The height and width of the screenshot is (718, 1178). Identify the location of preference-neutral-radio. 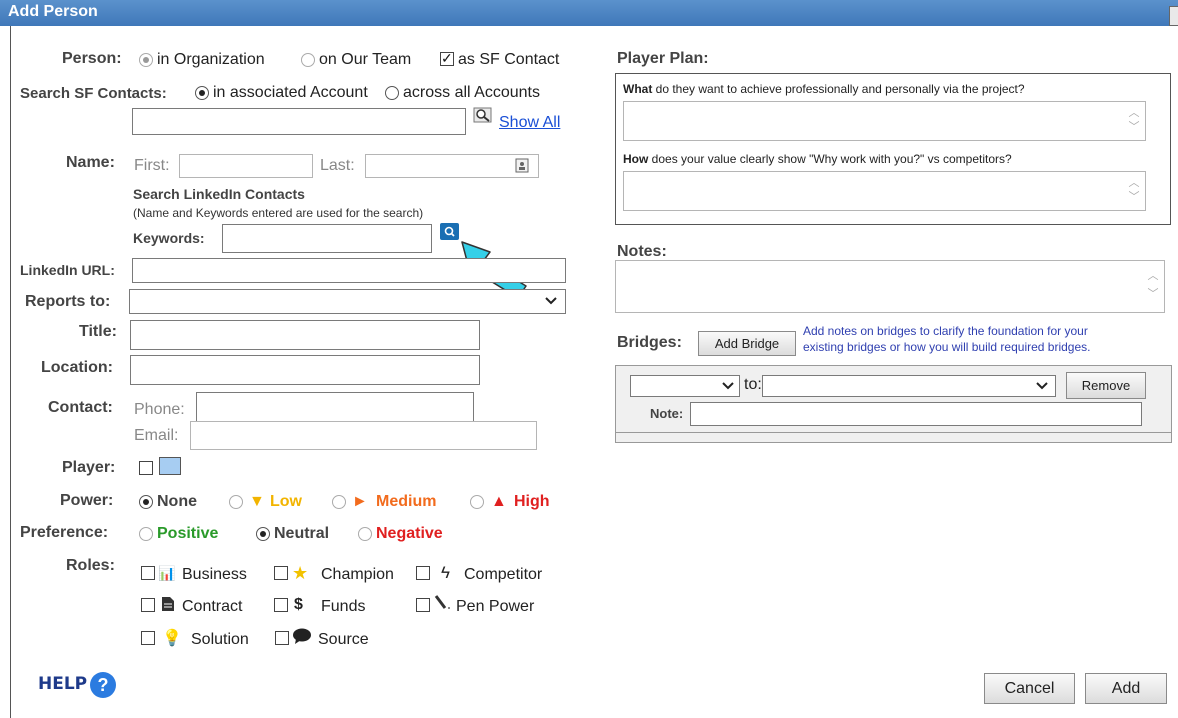
(263, 534).